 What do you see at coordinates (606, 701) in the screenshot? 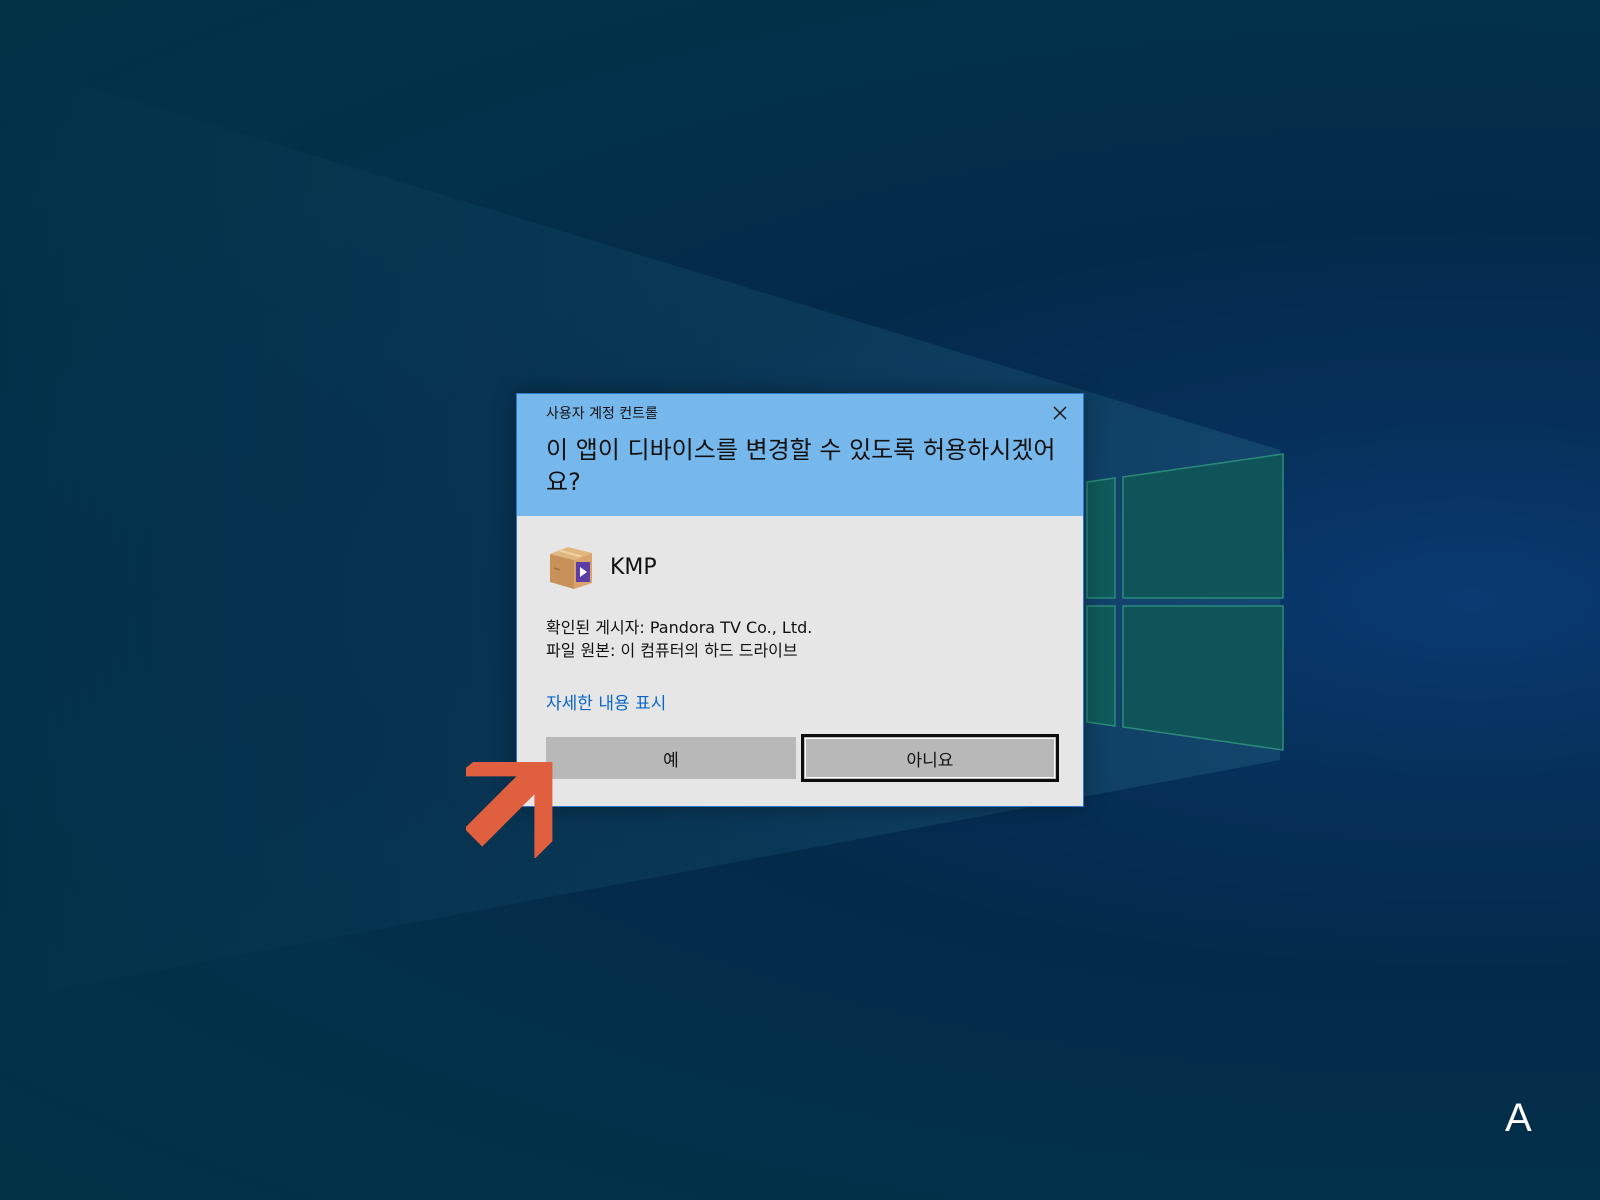
I see `show-details-link: 자세한 내용 표시` at bounding box center [606, 701].